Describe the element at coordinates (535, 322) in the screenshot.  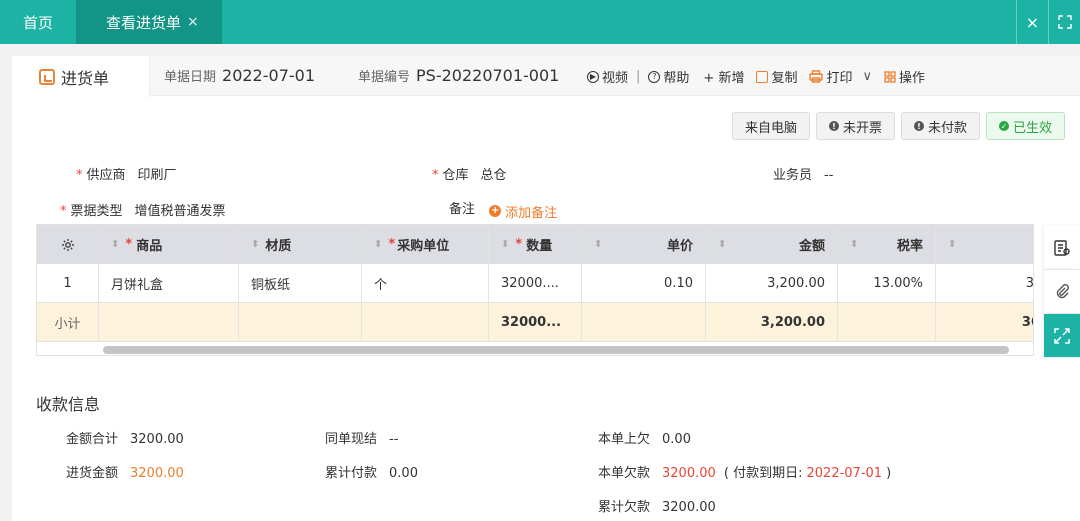
I see `subtotal-row: 小计 32000... 3,200.00 368.1` at that location.